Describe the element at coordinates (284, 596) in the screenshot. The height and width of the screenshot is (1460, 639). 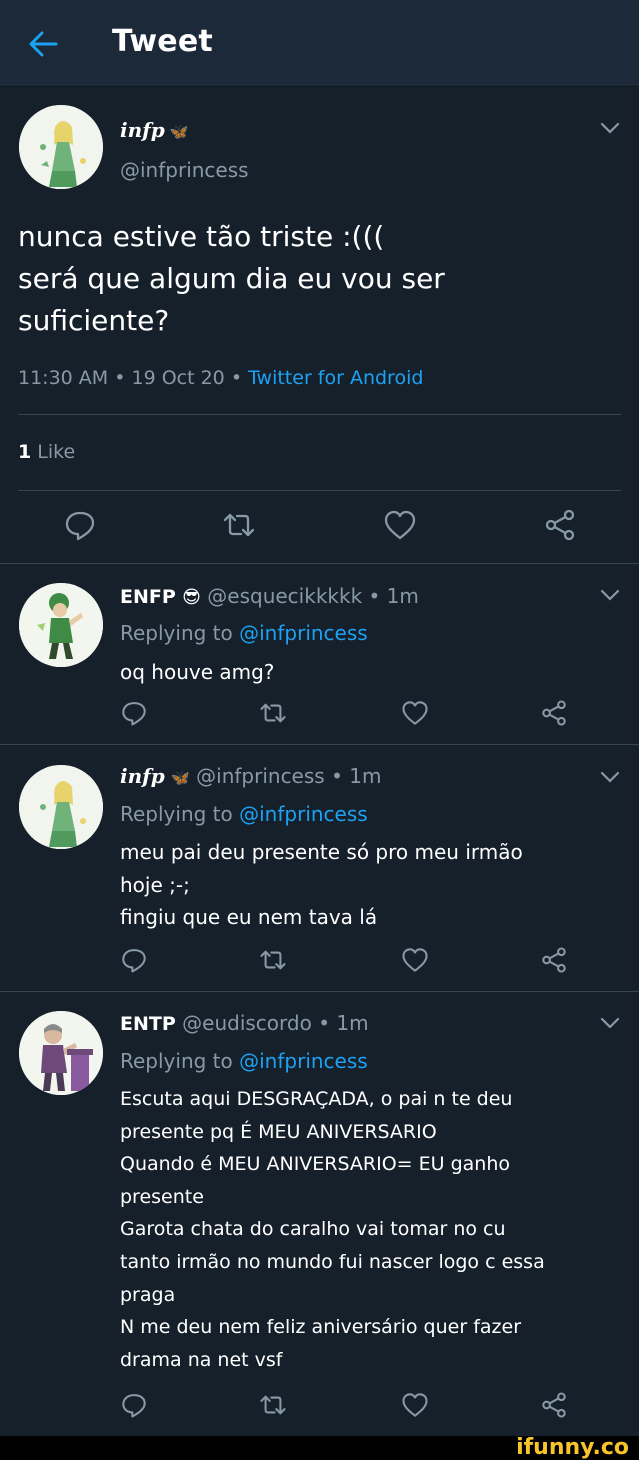
I see `author-handle: @esquecikkkkk` at that location.